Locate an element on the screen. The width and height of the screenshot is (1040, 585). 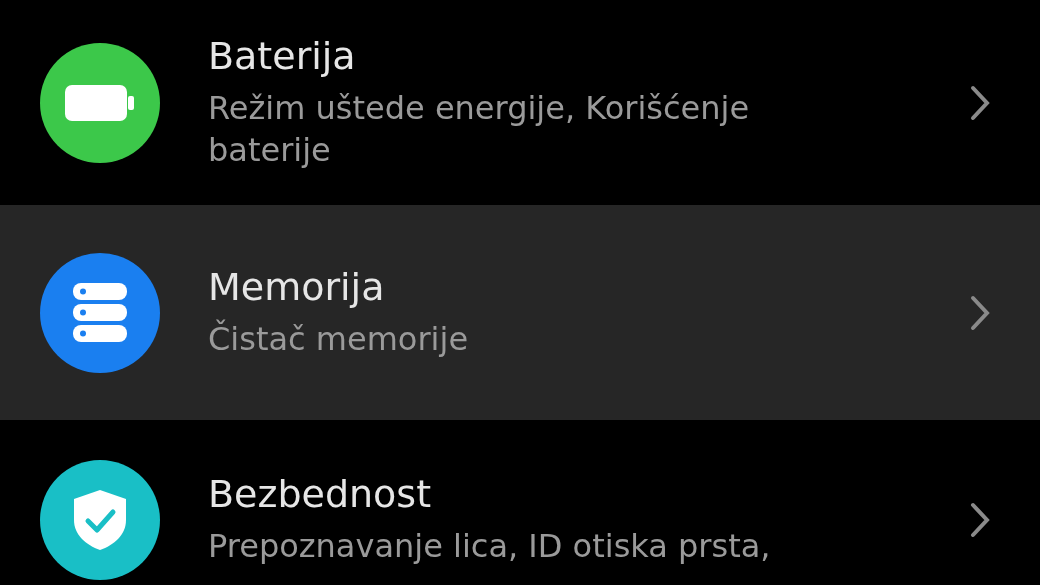
item-title: Baterija is located at coordinates (282, 55).